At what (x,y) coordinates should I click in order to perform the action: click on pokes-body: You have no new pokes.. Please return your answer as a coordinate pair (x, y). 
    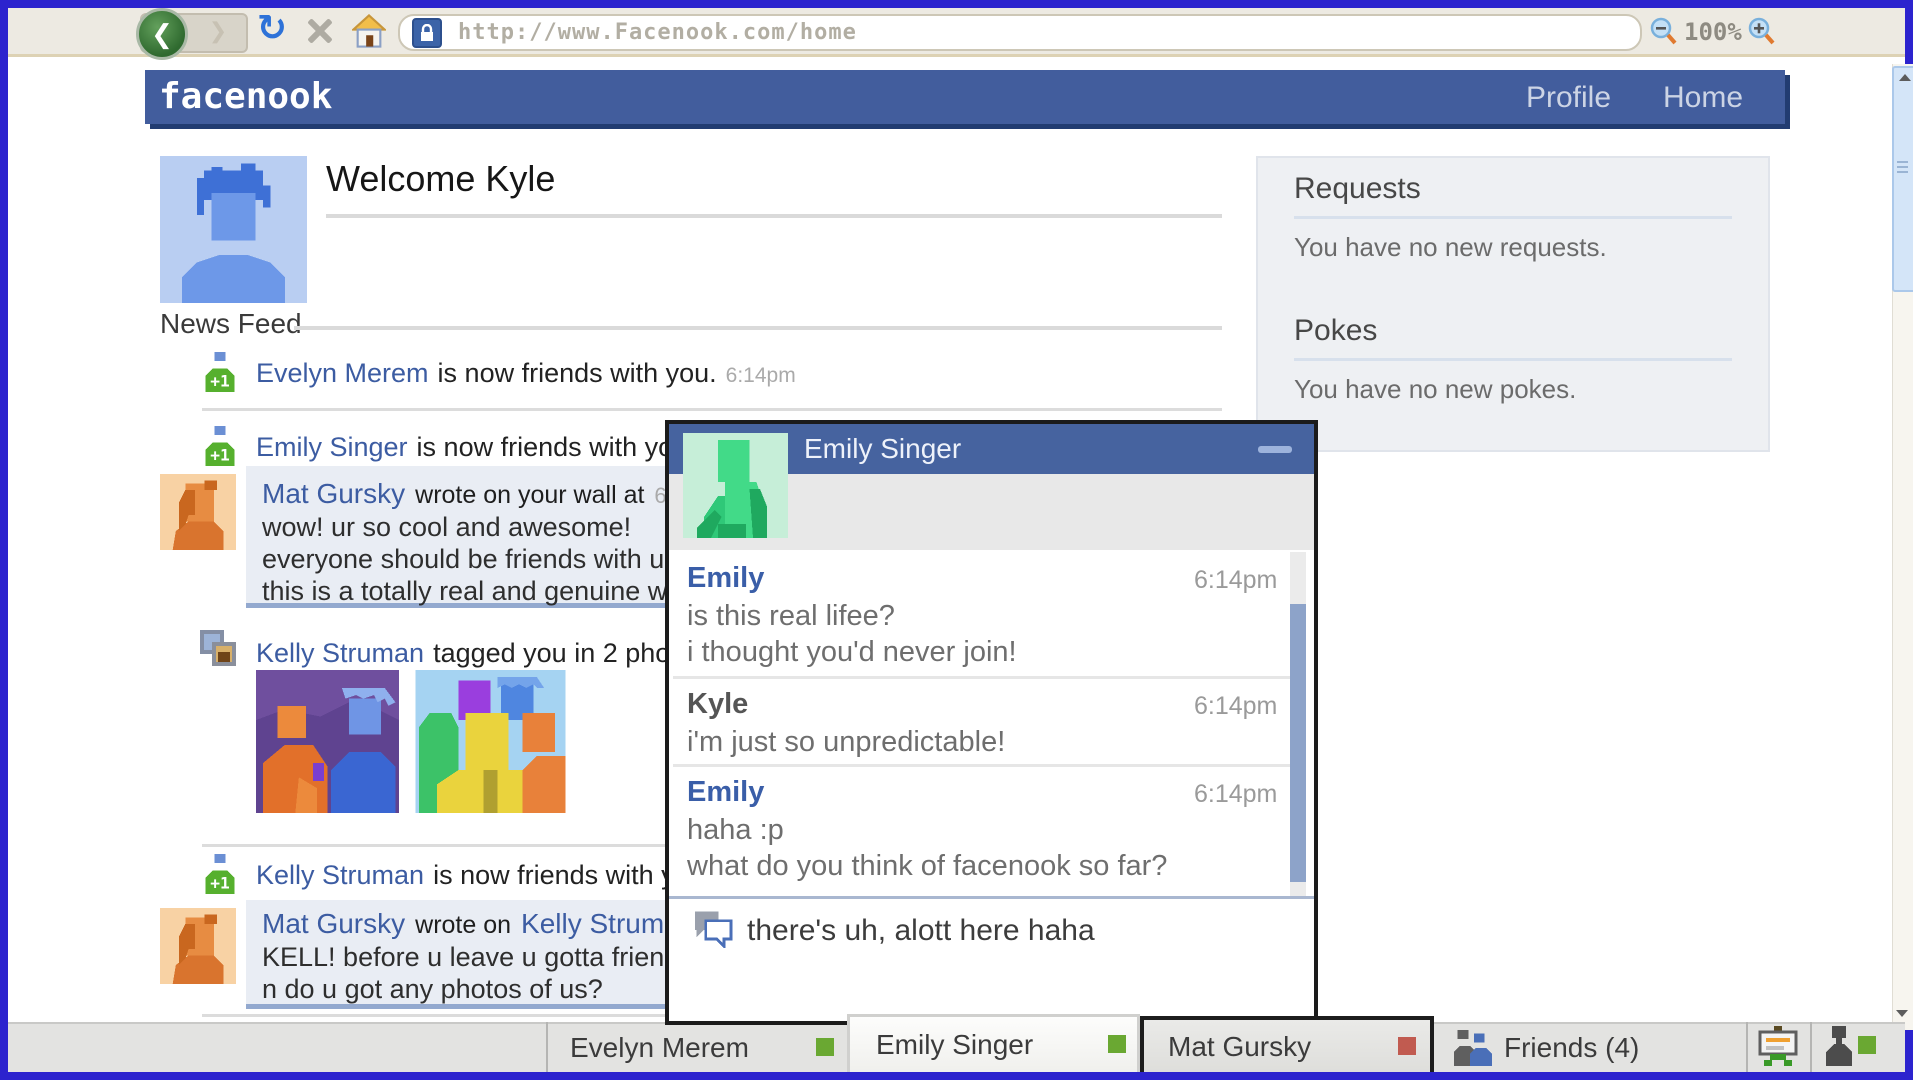
    Looking at the image, I should click on (1435, 389).